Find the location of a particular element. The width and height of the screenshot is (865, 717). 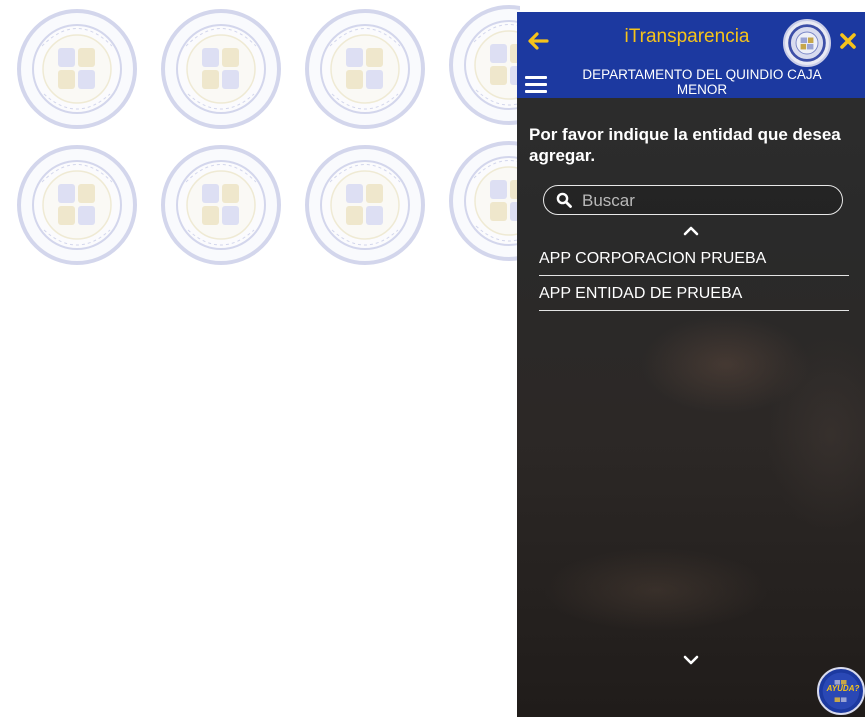

search-box is located at coordinates (693, 200).